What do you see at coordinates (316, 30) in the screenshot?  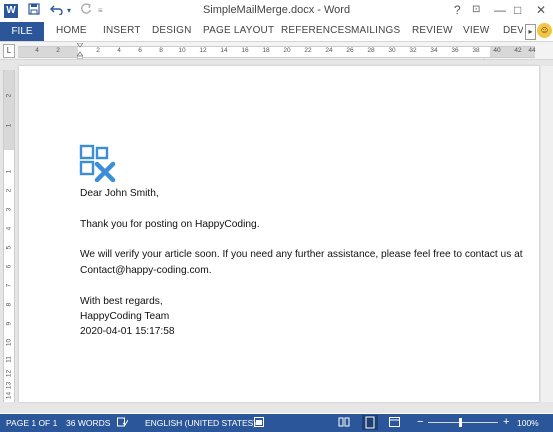 I see `tab-references: REFERENCES` at bounding box center [316, 30].